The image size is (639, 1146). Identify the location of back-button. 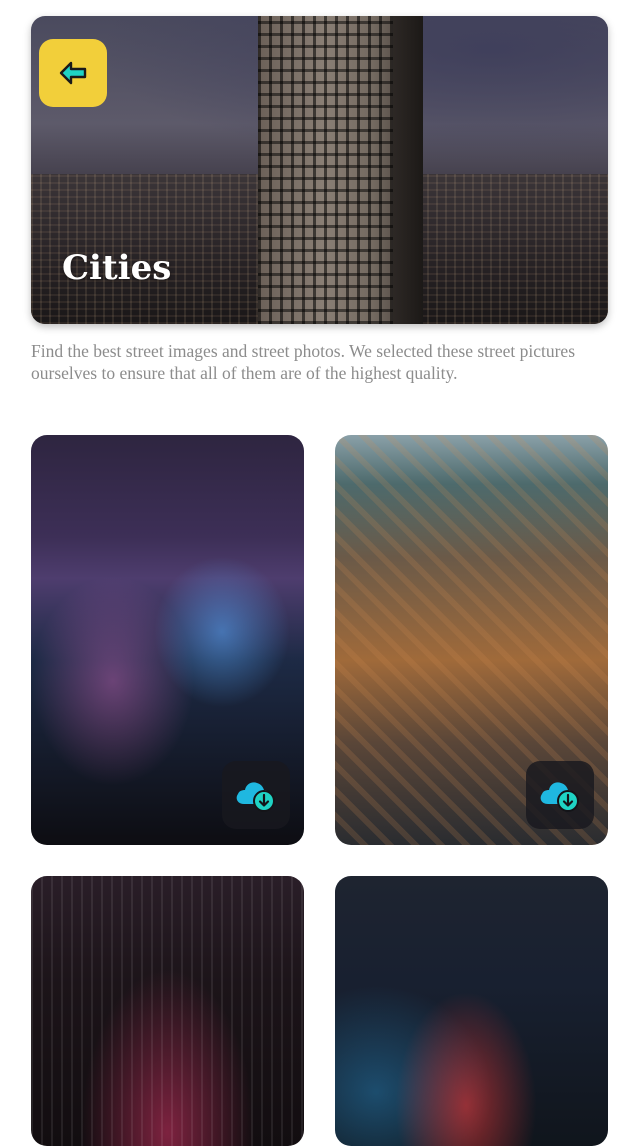
(73, 73).